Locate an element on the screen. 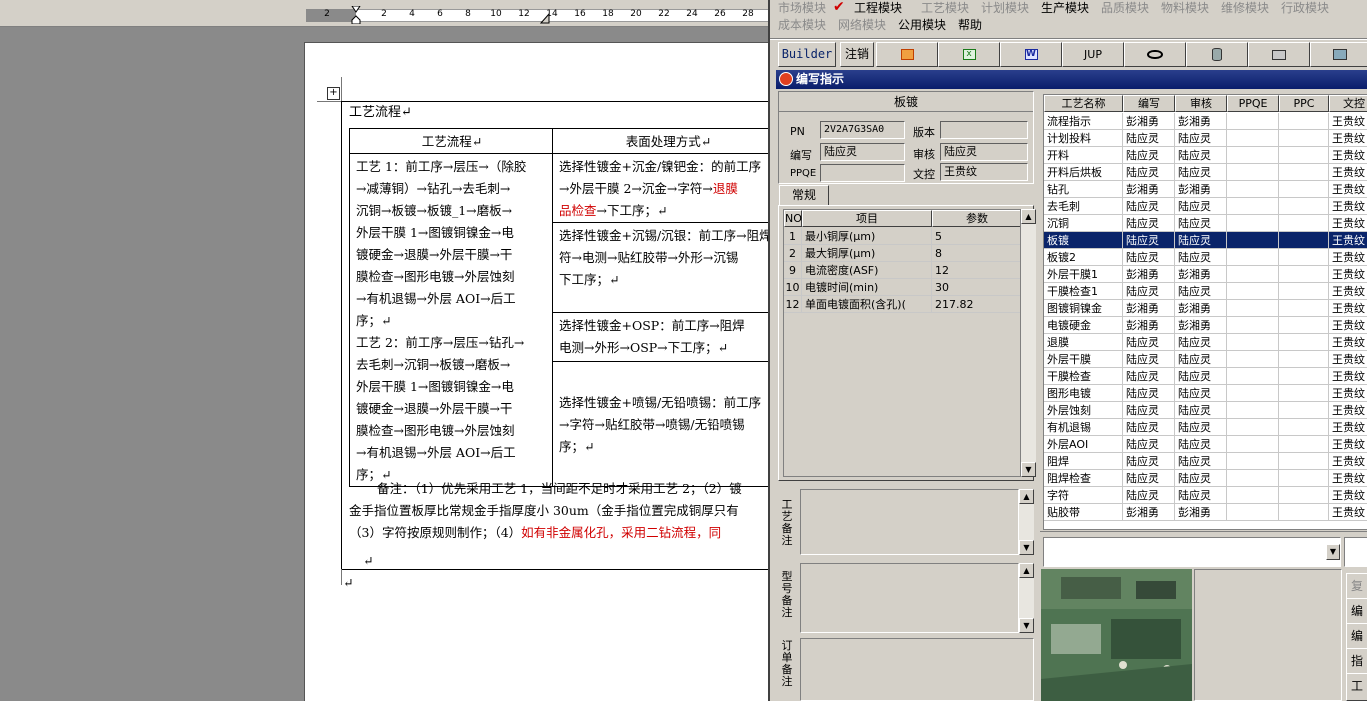 This screenshot has width=1367, height=701. doc-control-field: 王贵纹 is located at coordinates (984, 172).